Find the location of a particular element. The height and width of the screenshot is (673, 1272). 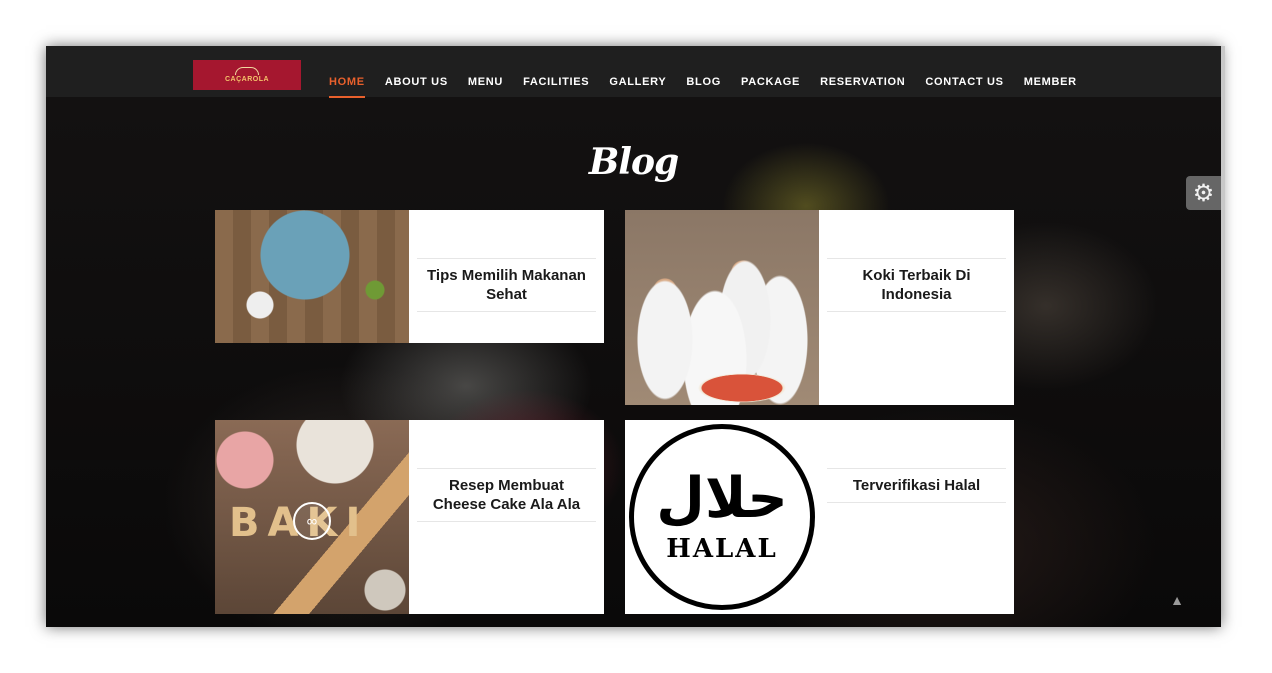

card-title-box: Koki Terbaik Di Indonesia is located at coordinates (916, 285).